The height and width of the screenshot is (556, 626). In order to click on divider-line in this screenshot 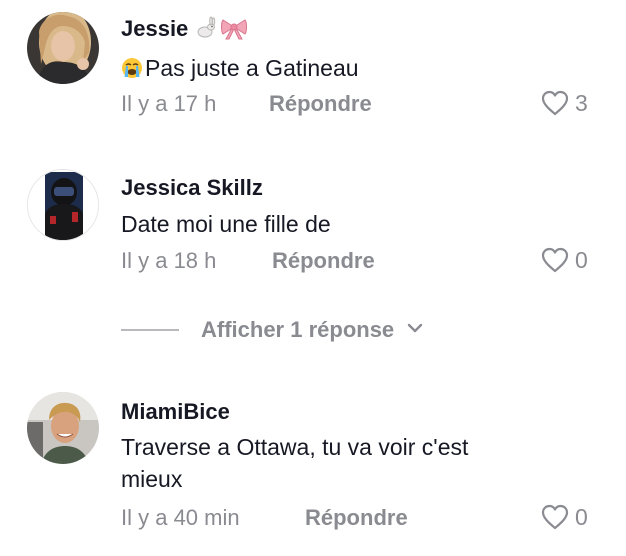, I will do `click(150, 330)`.